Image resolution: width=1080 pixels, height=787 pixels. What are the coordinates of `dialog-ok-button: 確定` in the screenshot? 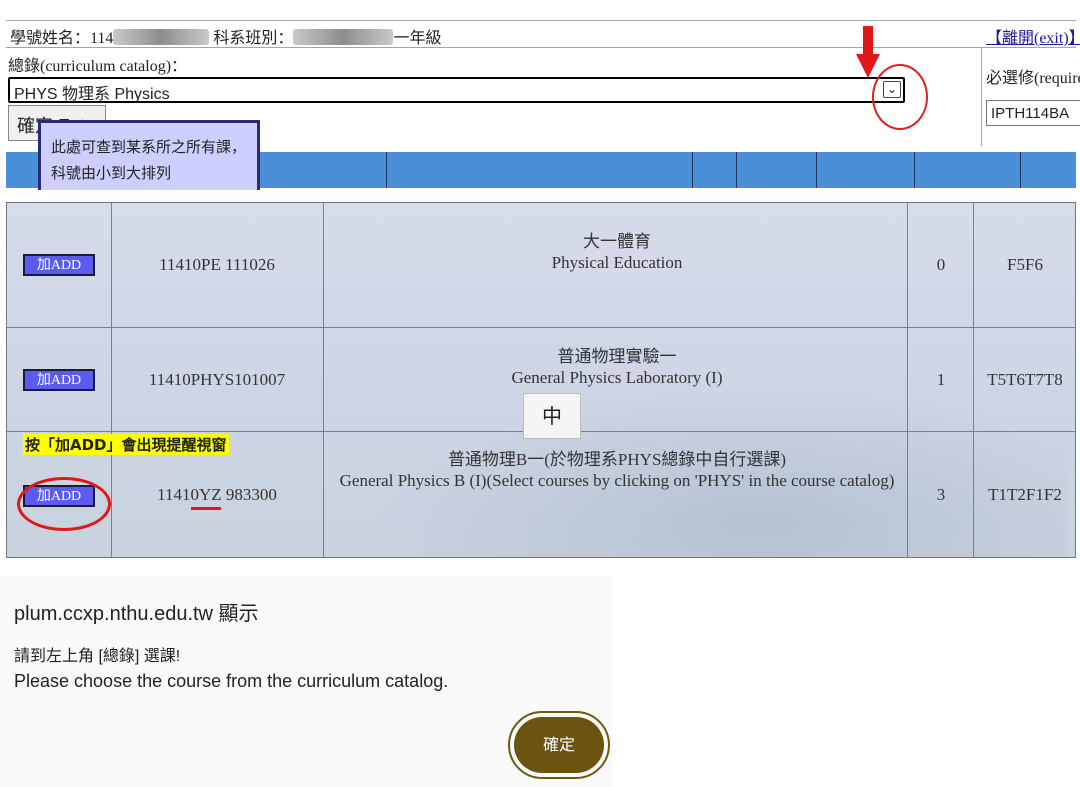 It's located at (559, 745).